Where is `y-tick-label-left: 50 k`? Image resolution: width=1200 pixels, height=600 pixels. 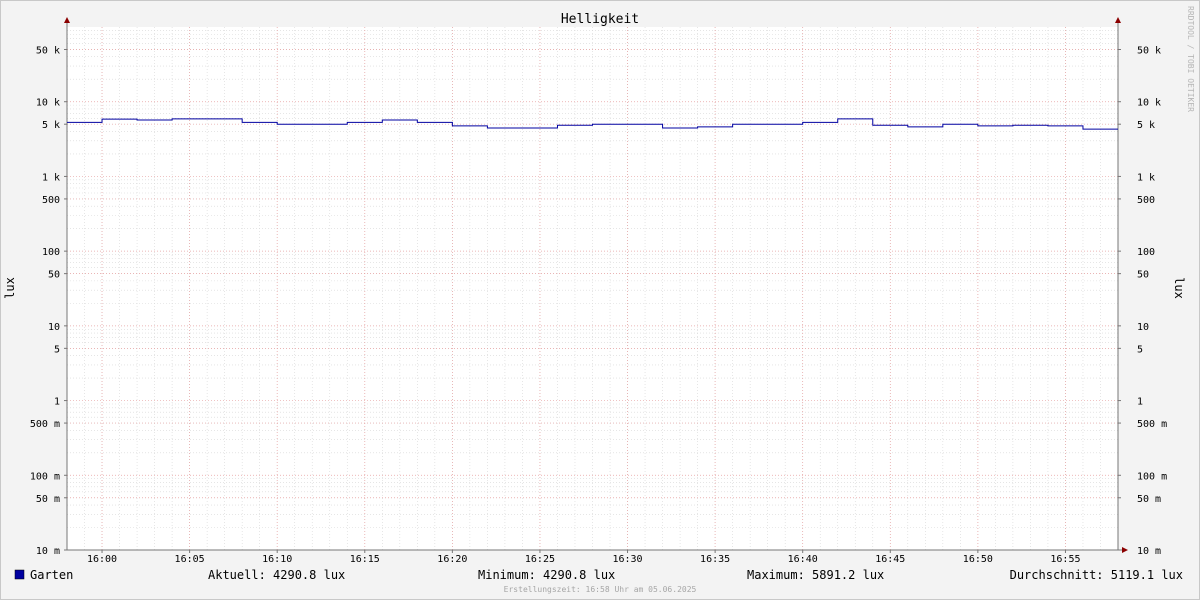
y-tick-label-left: 50 k is located at coordinates (48, 50).